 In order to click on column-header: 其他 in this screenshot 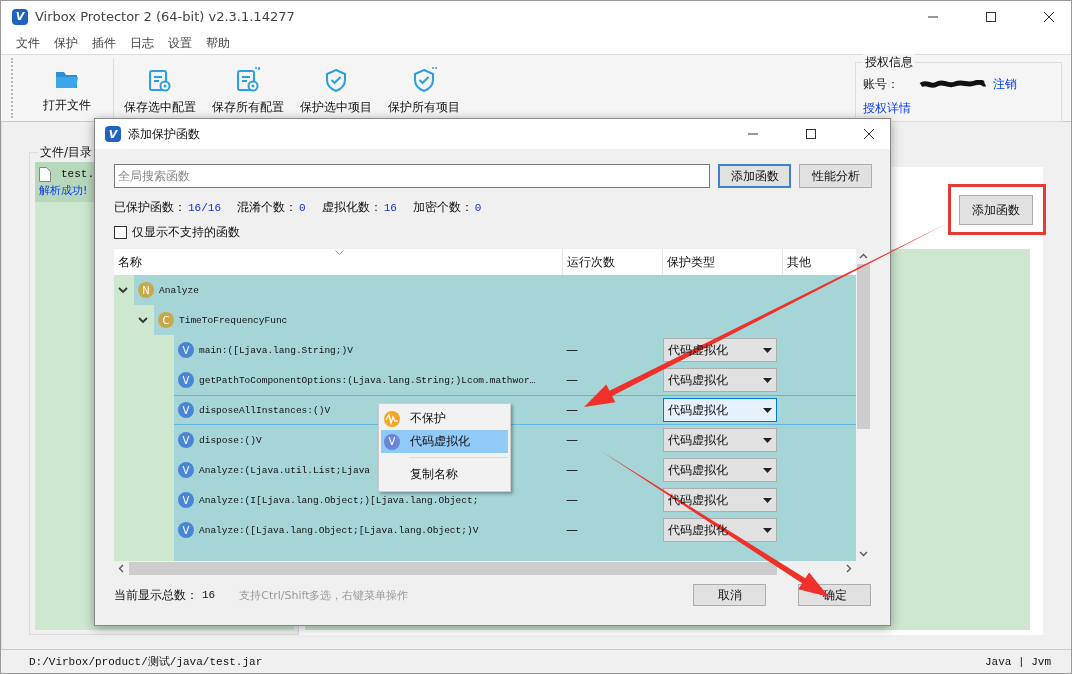, I will do `click(819, 262)`.